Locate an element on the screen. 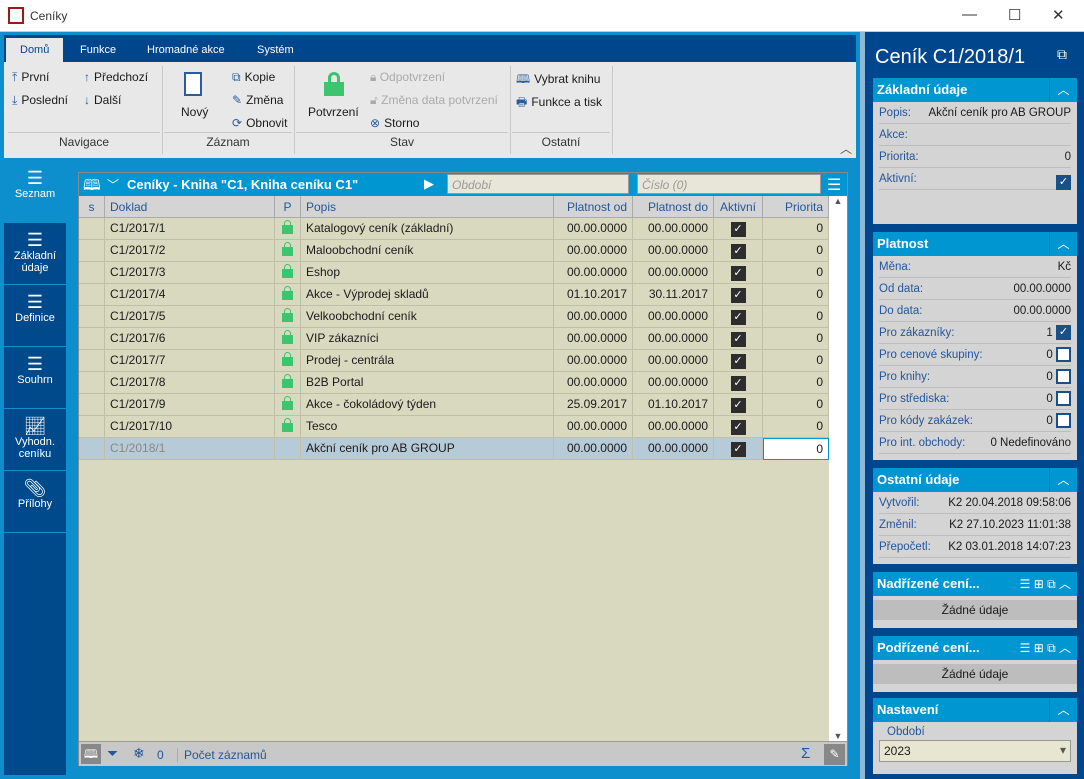 This screenshot has height=779, width=1084. tab-hromadne-akce: Hromadné akce is located at coordinates (186, 50).